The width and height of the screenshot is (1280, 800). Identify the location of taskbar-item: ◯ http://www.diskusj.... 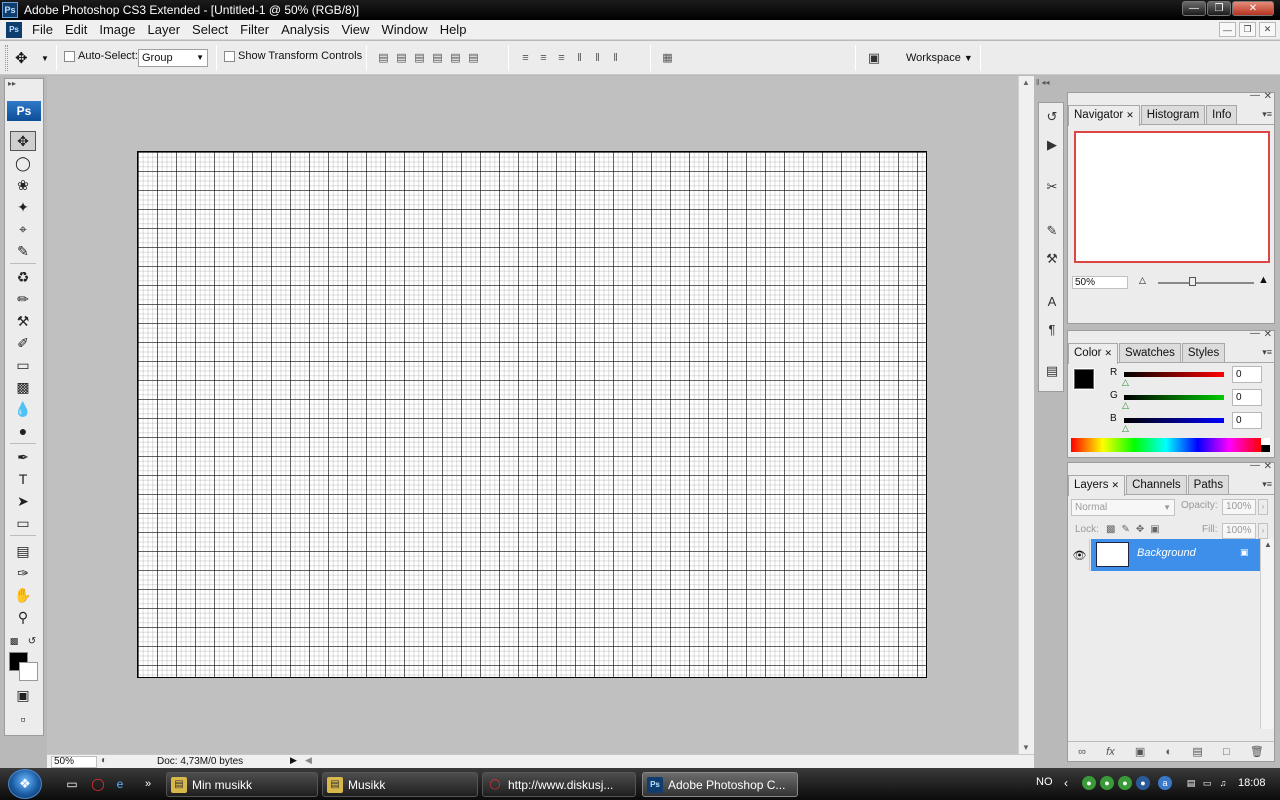
(559, 784).